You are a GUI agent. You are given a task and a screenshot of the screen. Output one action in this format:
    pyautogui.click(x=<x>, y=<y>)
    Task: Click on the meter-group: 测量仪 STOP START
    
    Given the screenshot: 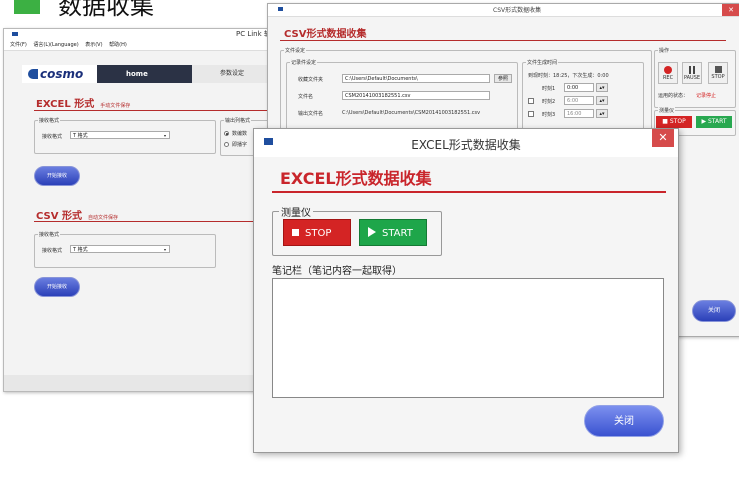 What is the action you would take?
    pyautogui.click(x=357, y=230)
    